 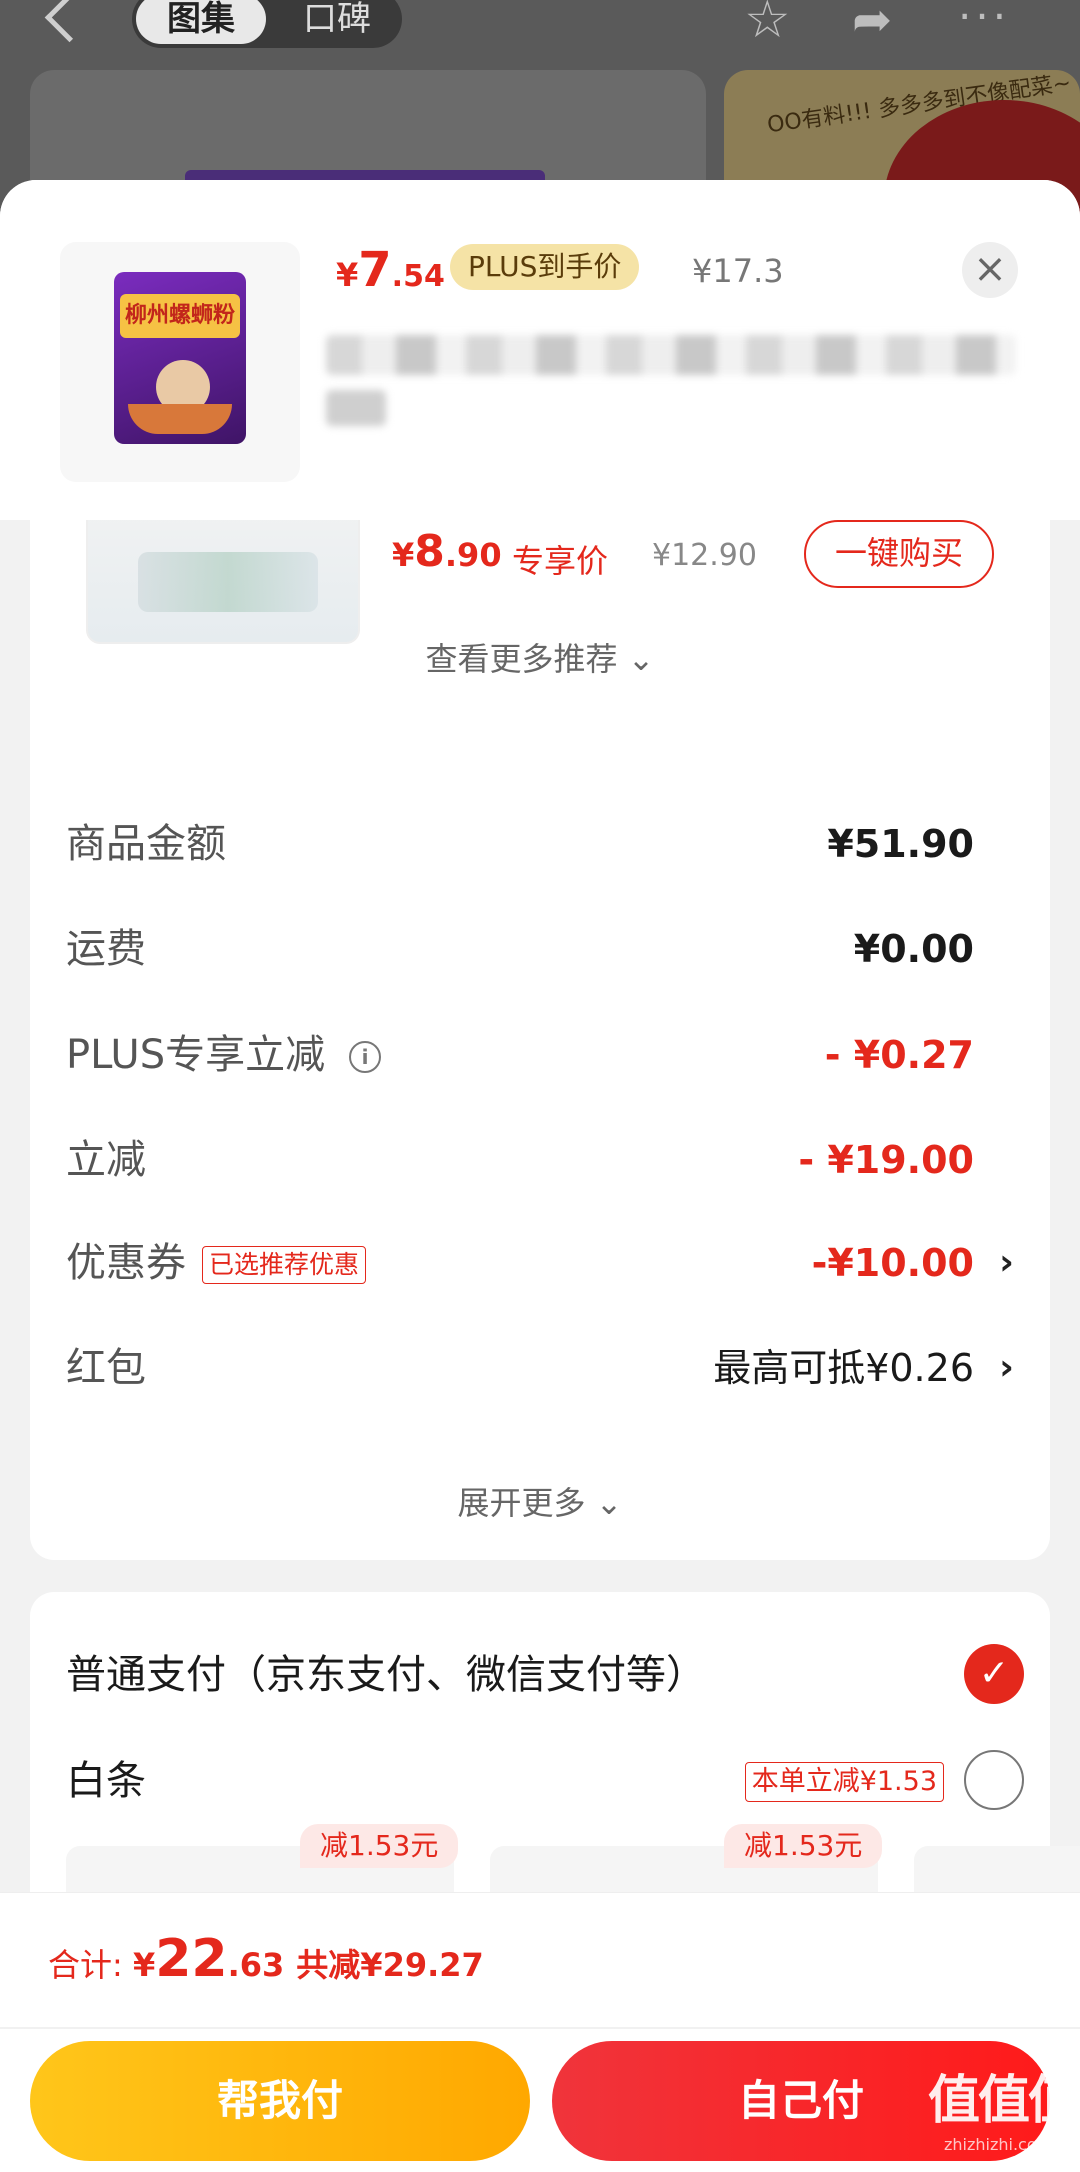 I want to click on check-icon: ✓, so click(x=994, y=1674).